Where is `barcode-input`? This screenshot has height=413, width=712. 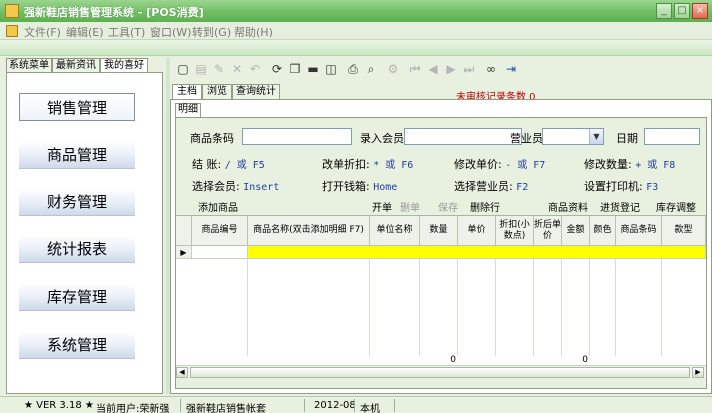 barcode-input is located at coordinates (297, 136).